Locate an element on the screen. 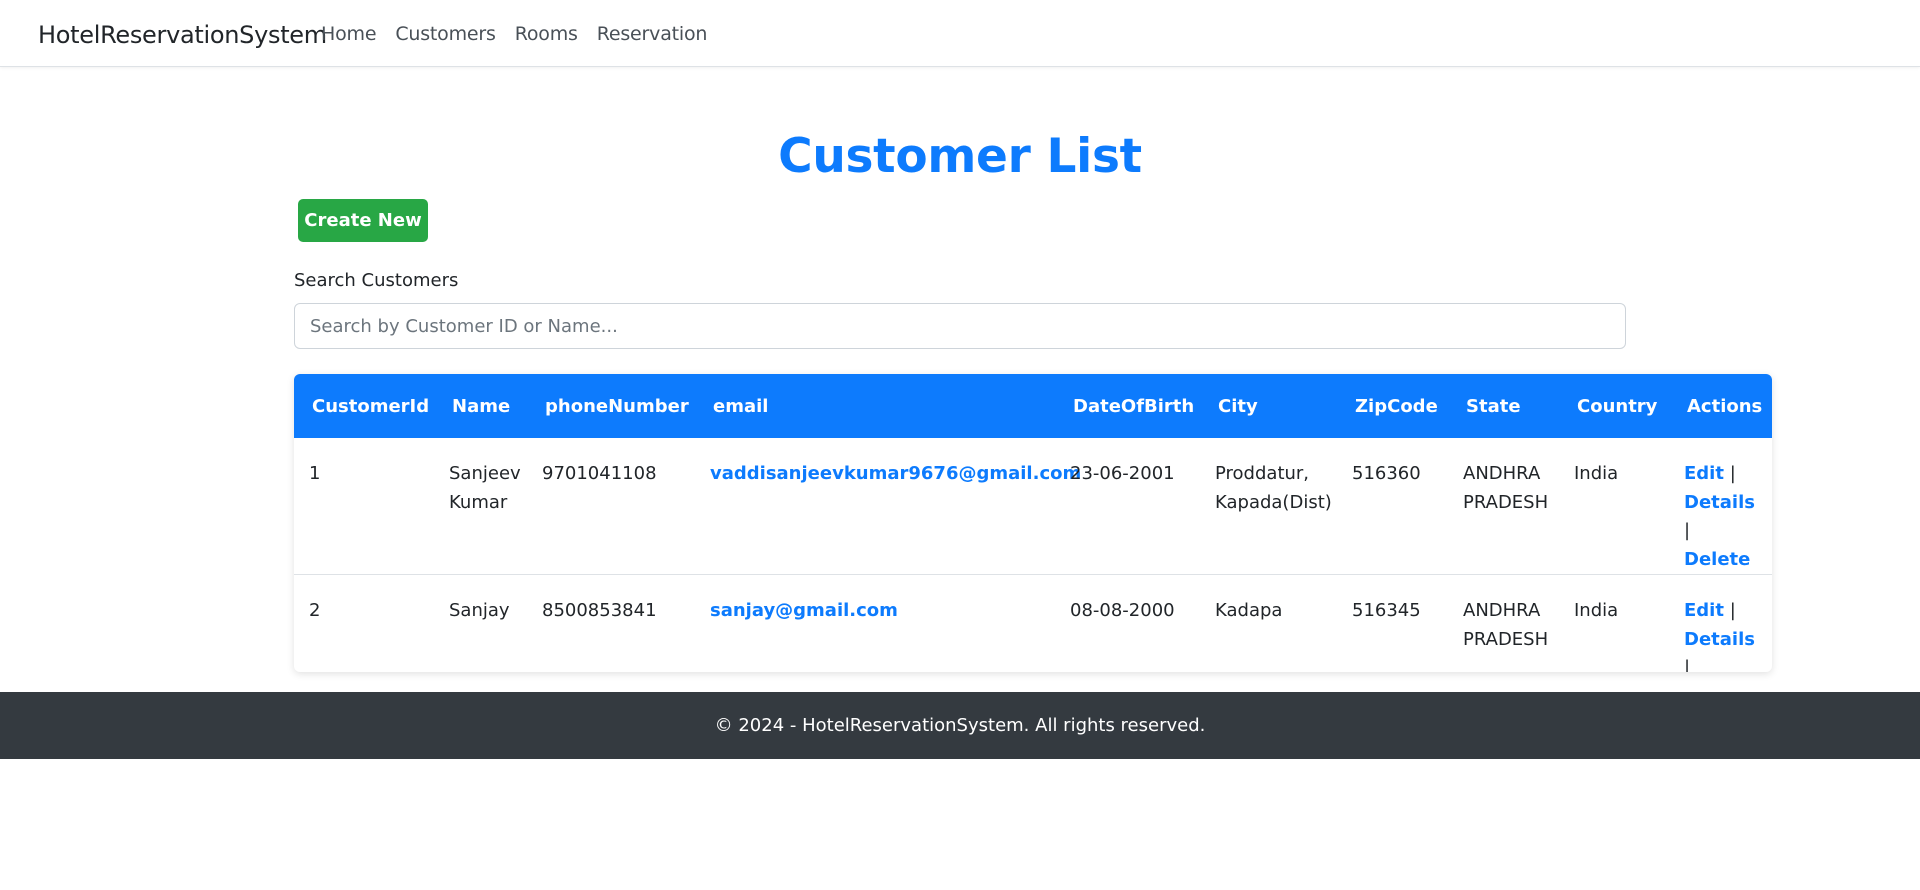 This screenshot has height=890, width=1920. nav-link-reservation: Reservation is located at coordinates (652, 34).